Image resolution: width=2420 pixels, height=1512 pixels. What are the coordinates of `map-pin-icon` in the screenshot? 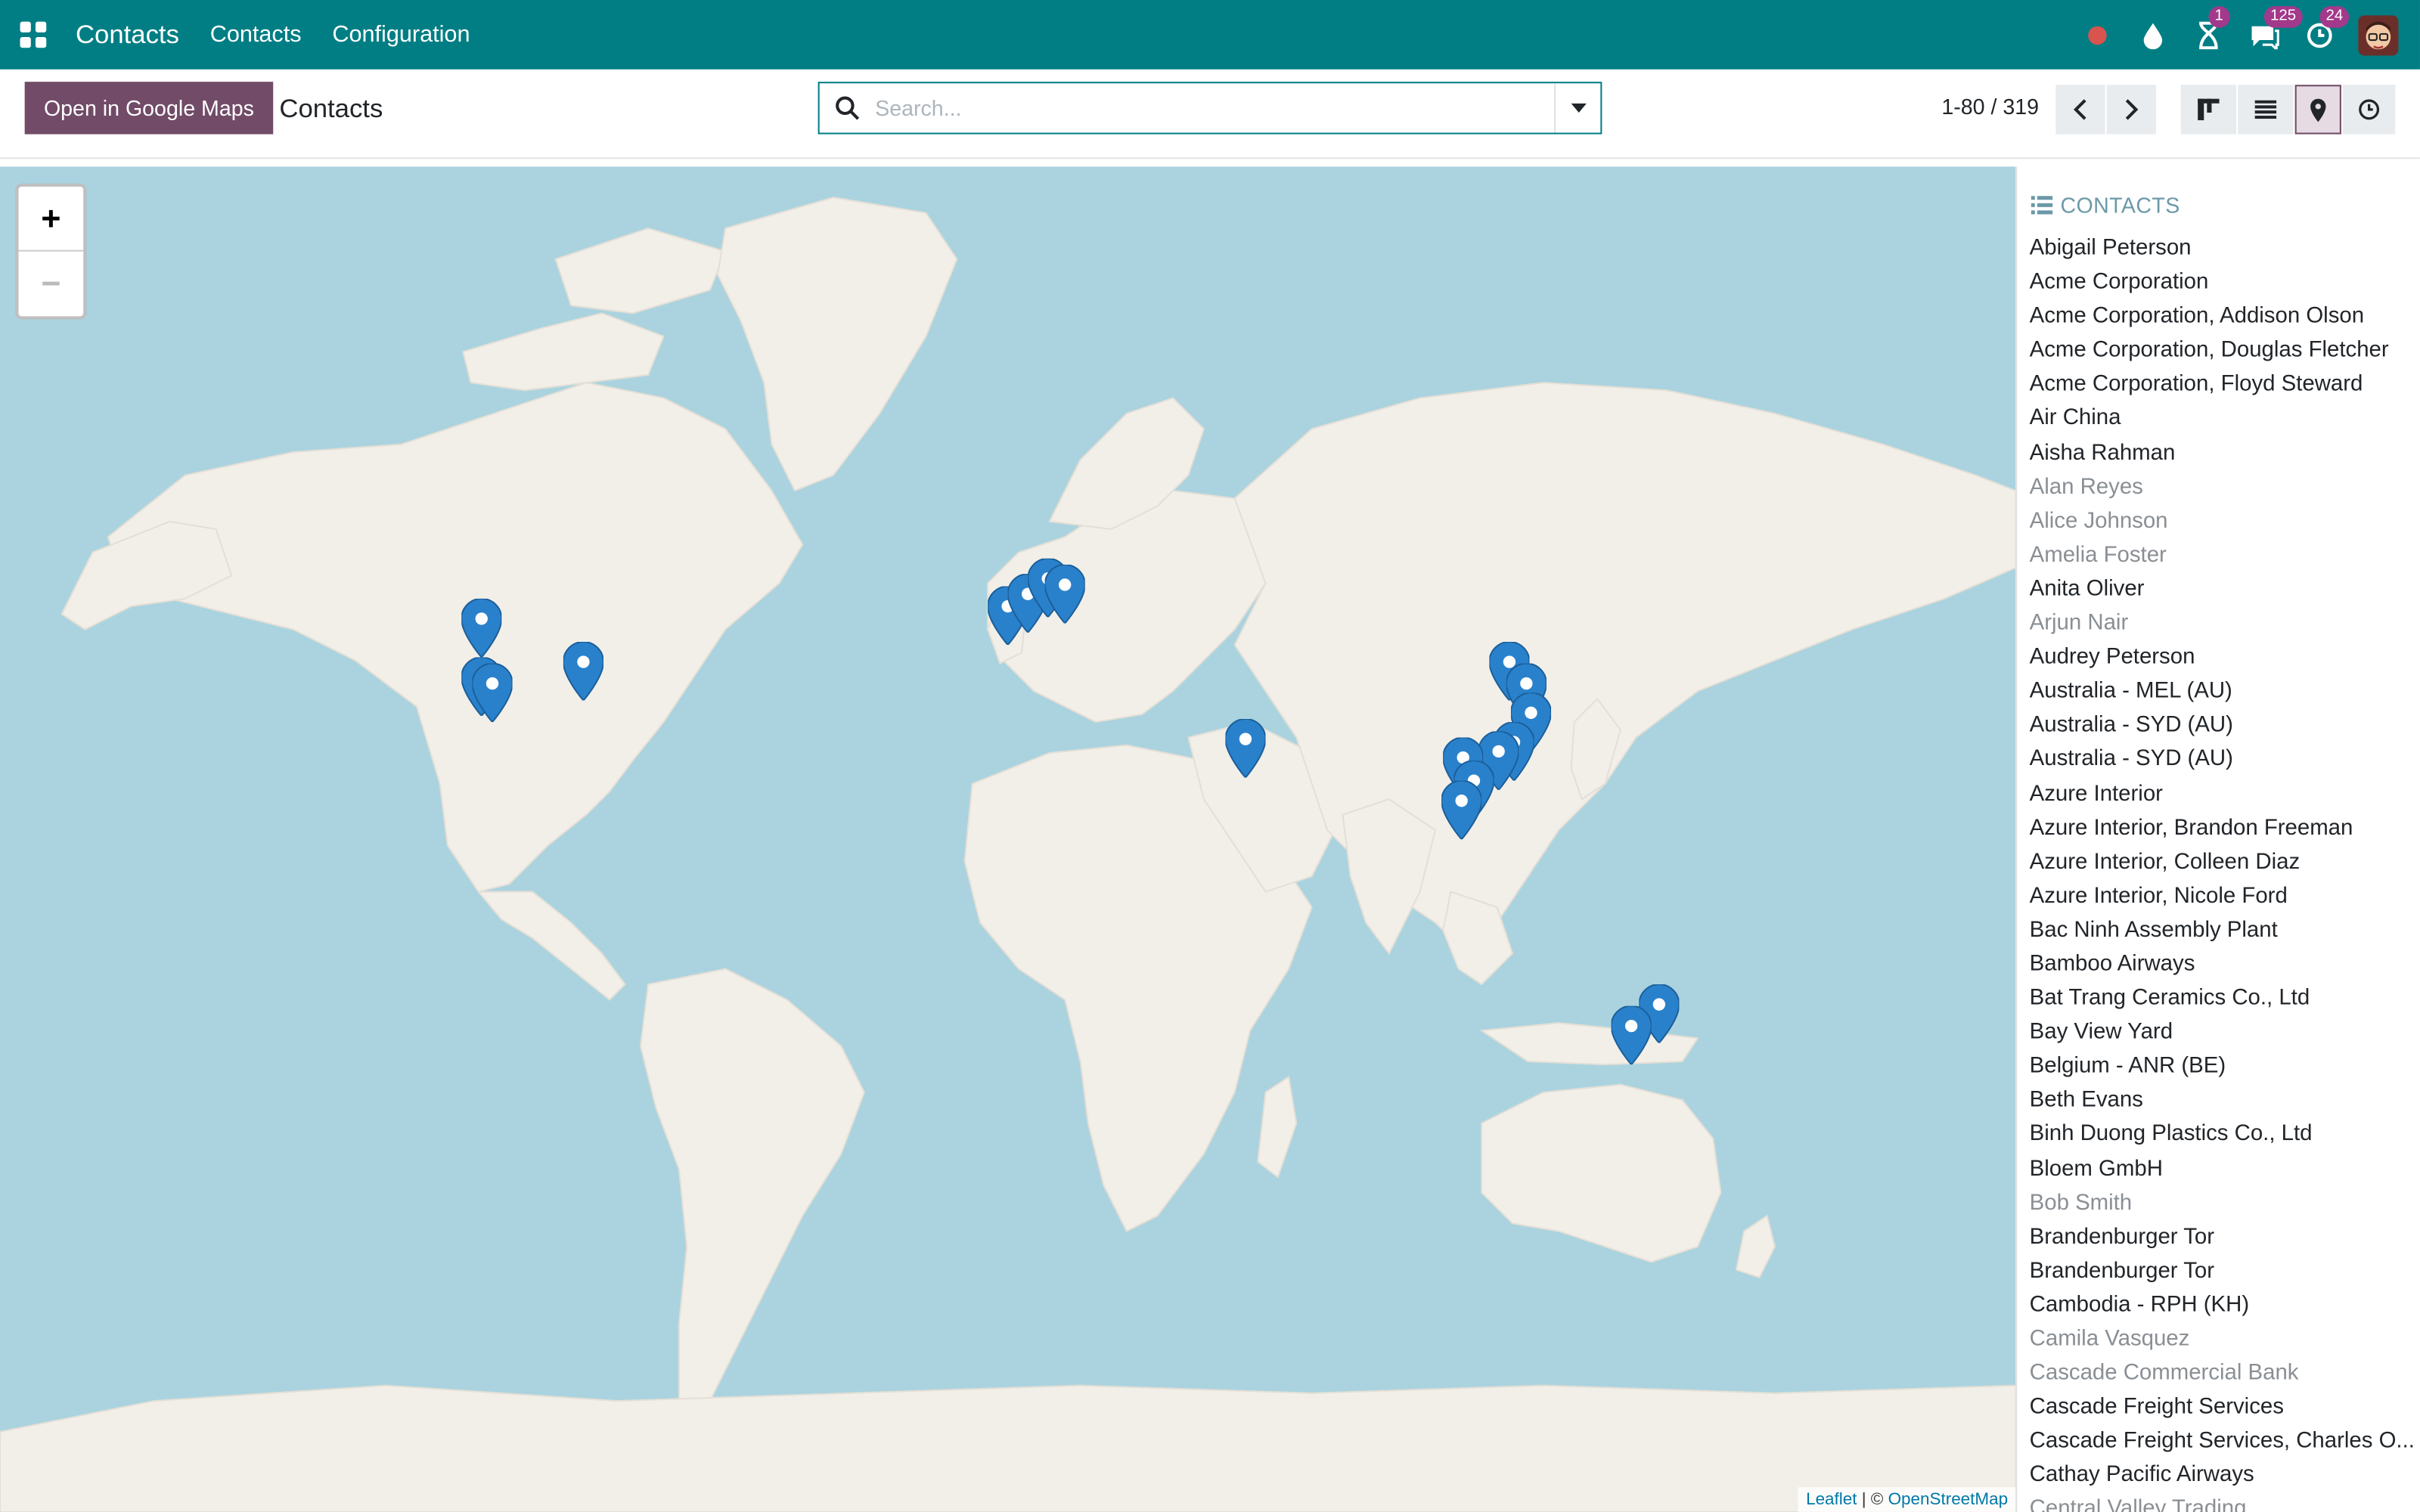 It's located at (2318, 110).